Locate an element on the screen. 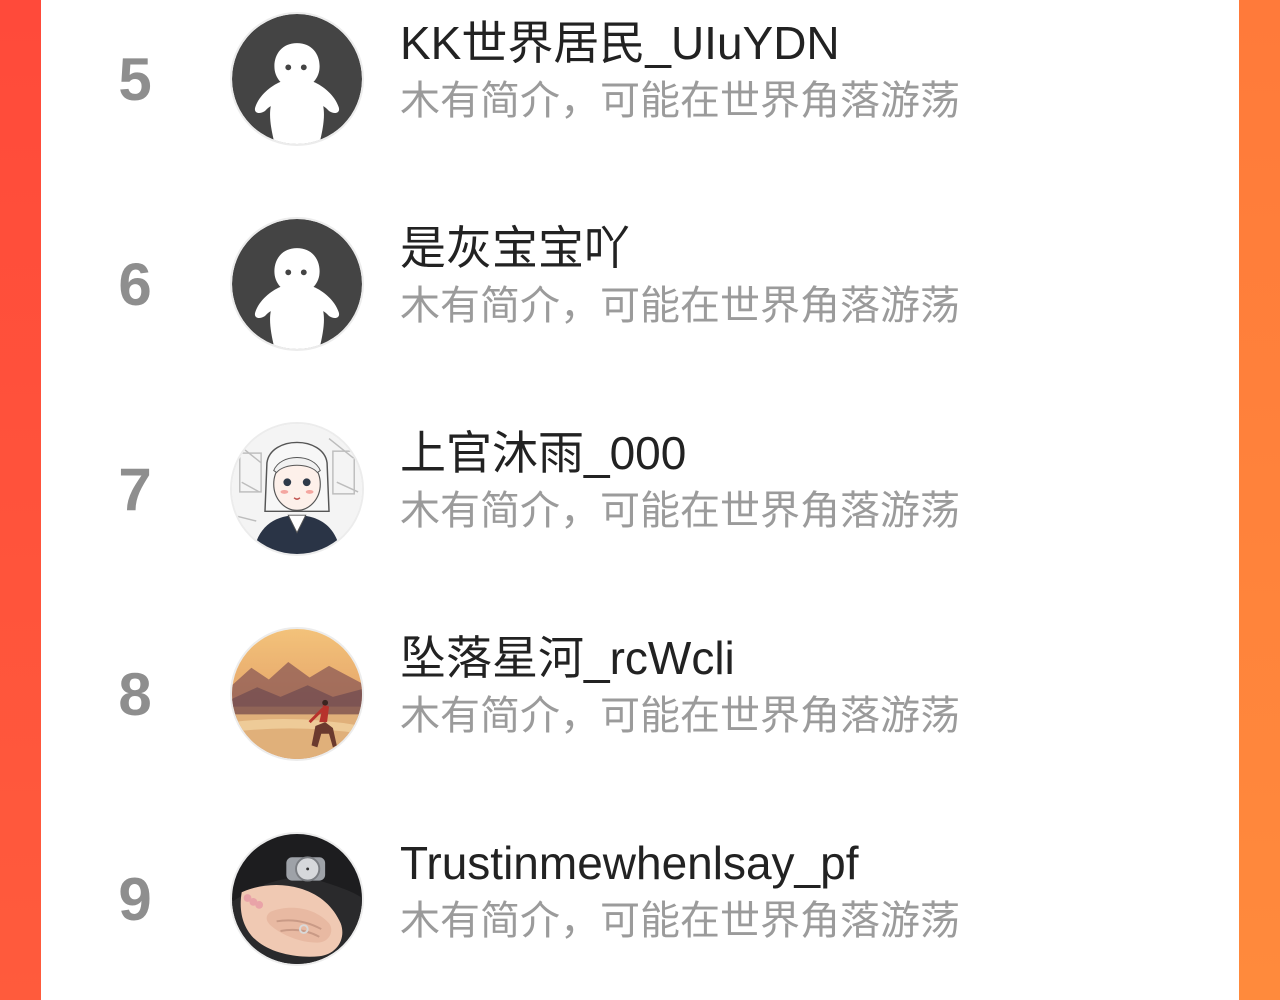 Image resolution: width=1280 pixels, height=1000 pixels. user-name: 是灰宝宝吖 is located at coordinates (515, 248).